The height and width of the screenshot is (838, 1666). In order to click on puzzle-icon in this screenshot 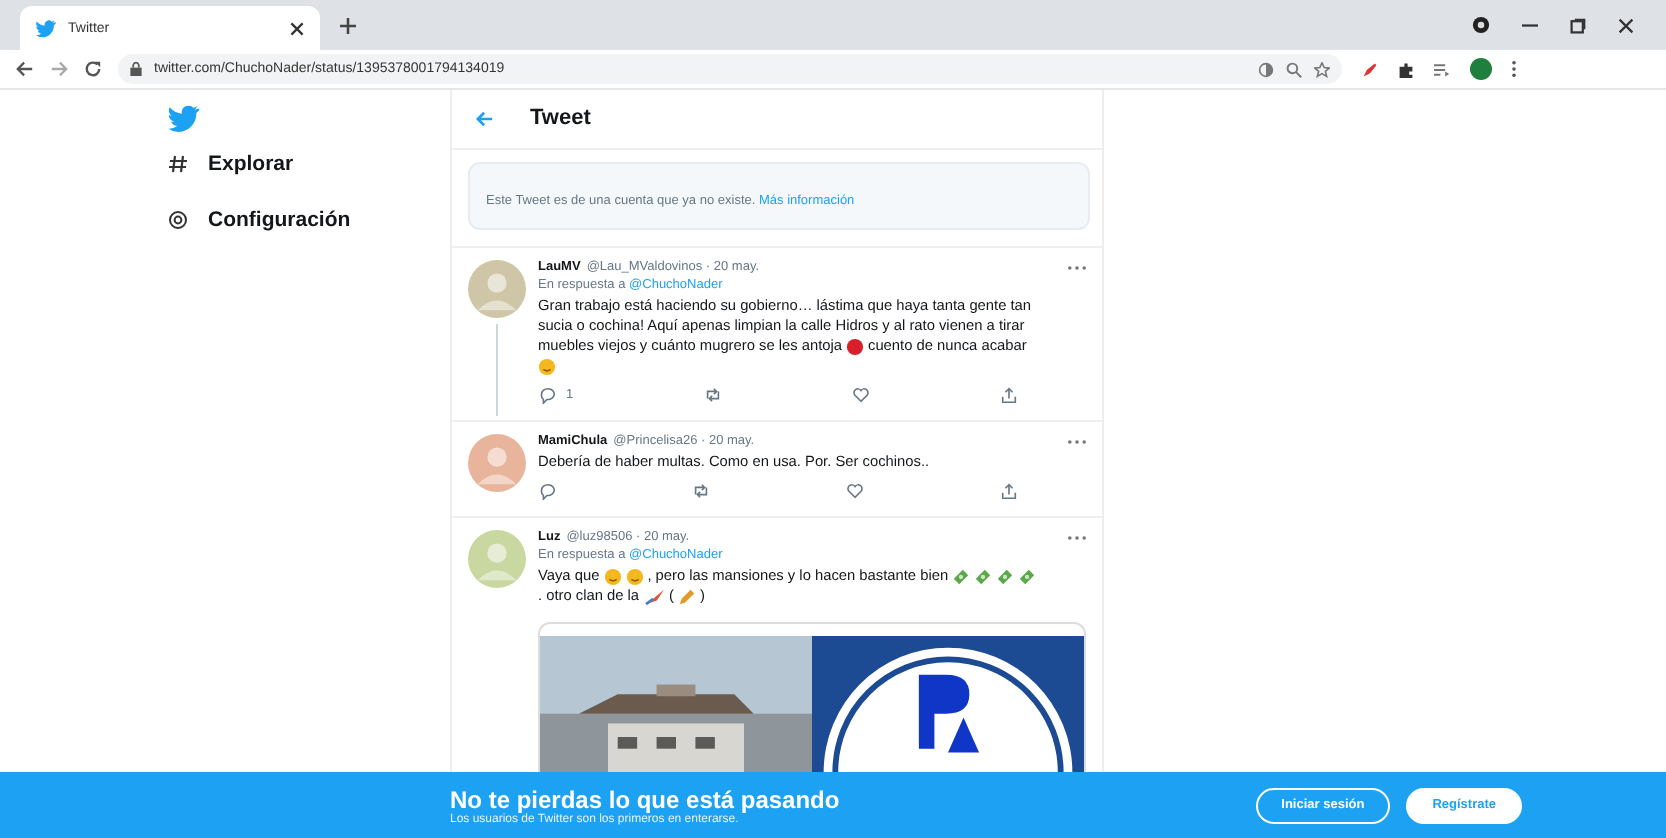, I will do `click(1406, 69)`.